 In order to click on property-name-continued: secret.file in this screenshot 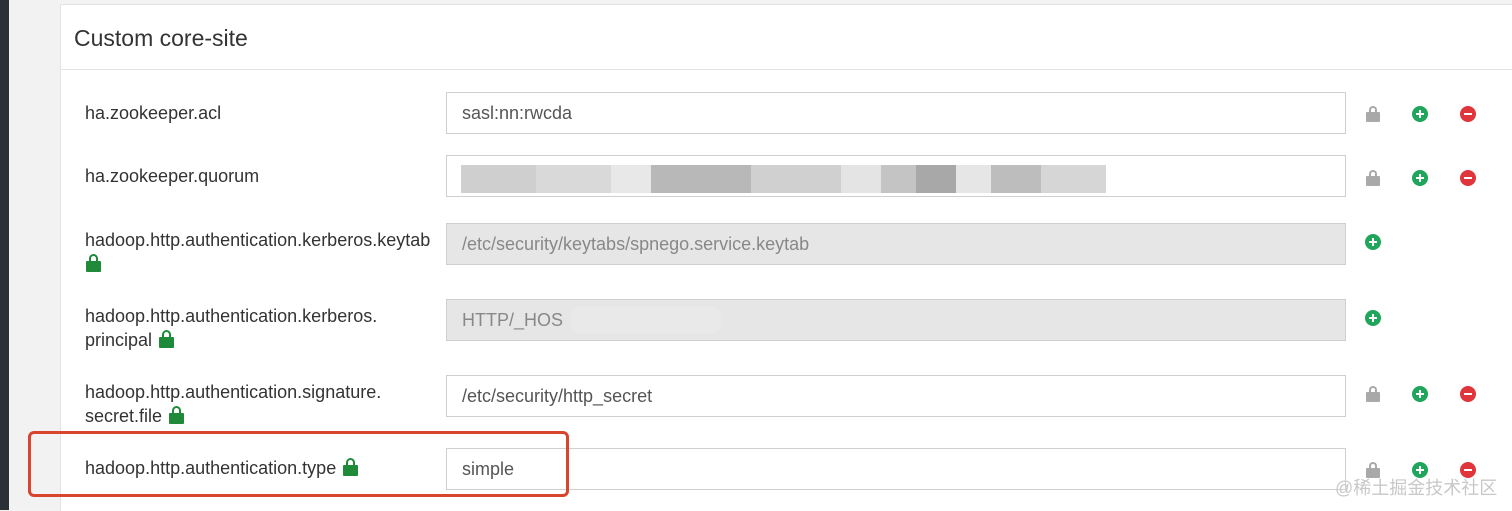, I will do `click(124, 416)`.